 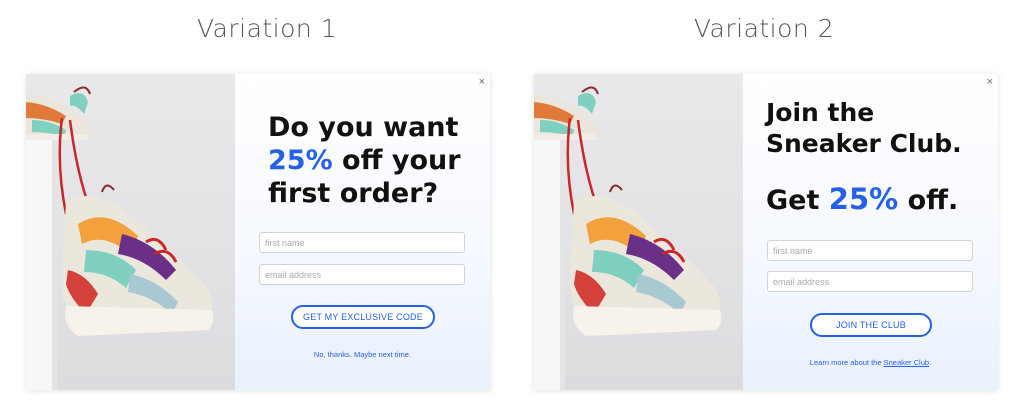 I want to click on discount-line-pre: Get, so click(x=797, y=200).